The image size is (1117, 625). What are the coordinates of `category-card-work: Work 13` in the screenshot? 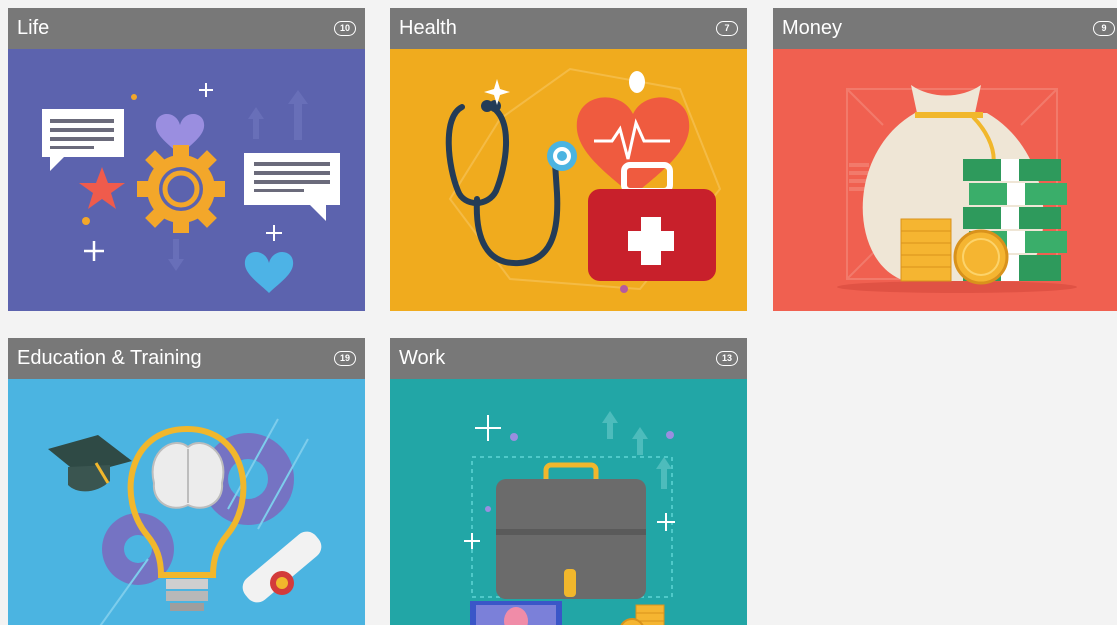 It's located at (568, 481).